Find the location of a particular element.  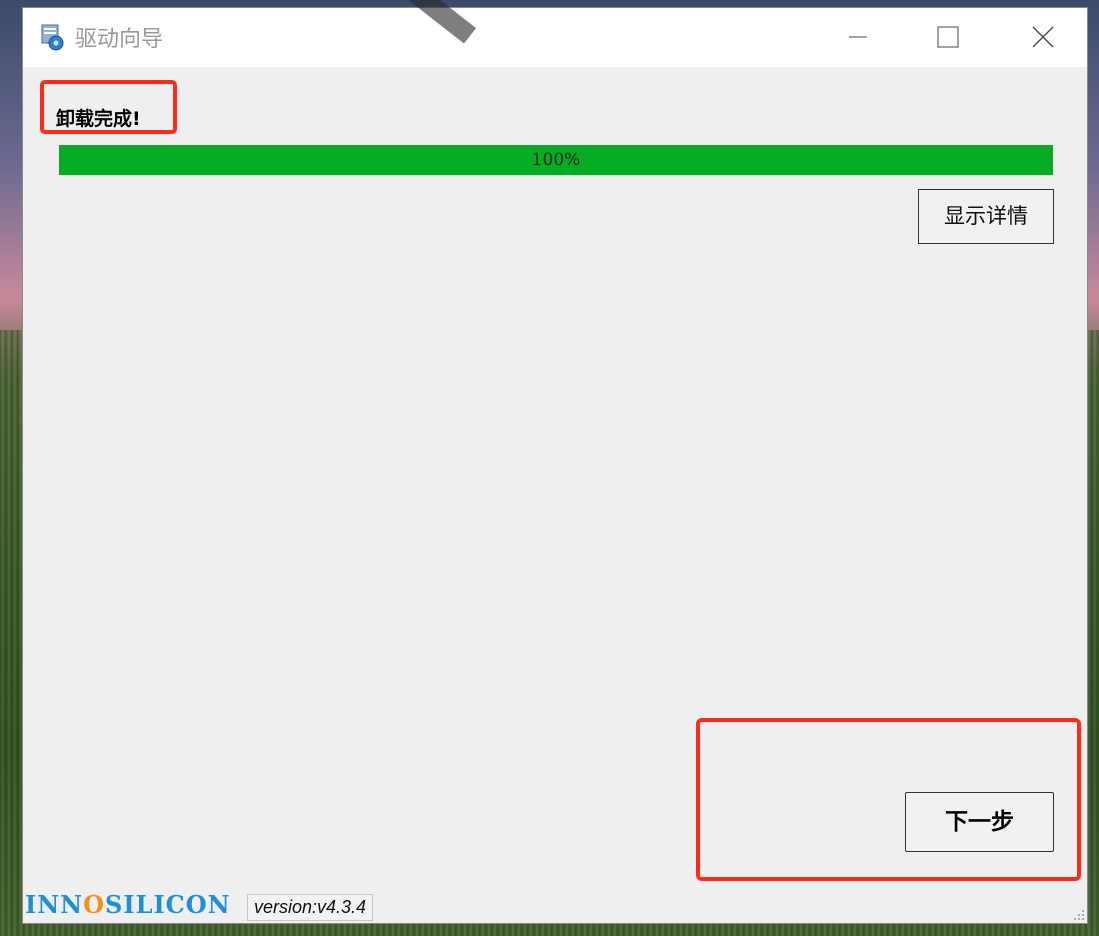

progress-label: 100% is located at coordinates (556, 160).